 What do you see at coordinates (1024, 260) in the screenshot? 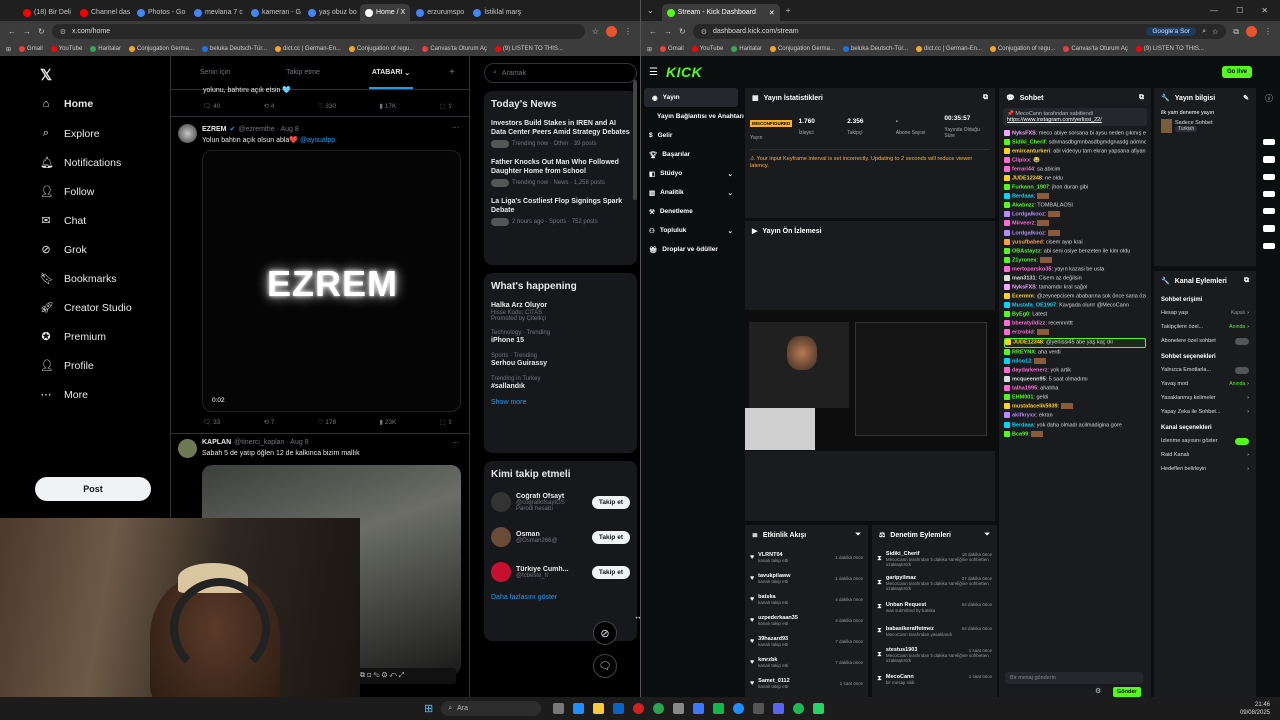
I see `chat-username: Z1yronex` at bounding box center [1024, 260].